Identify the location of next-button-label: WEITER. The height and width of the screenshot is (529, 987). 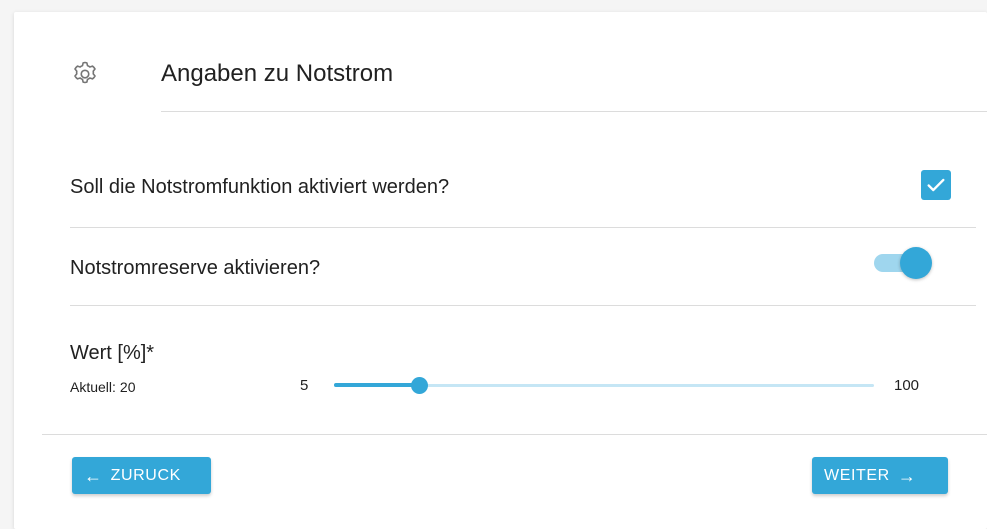
(857, 475).